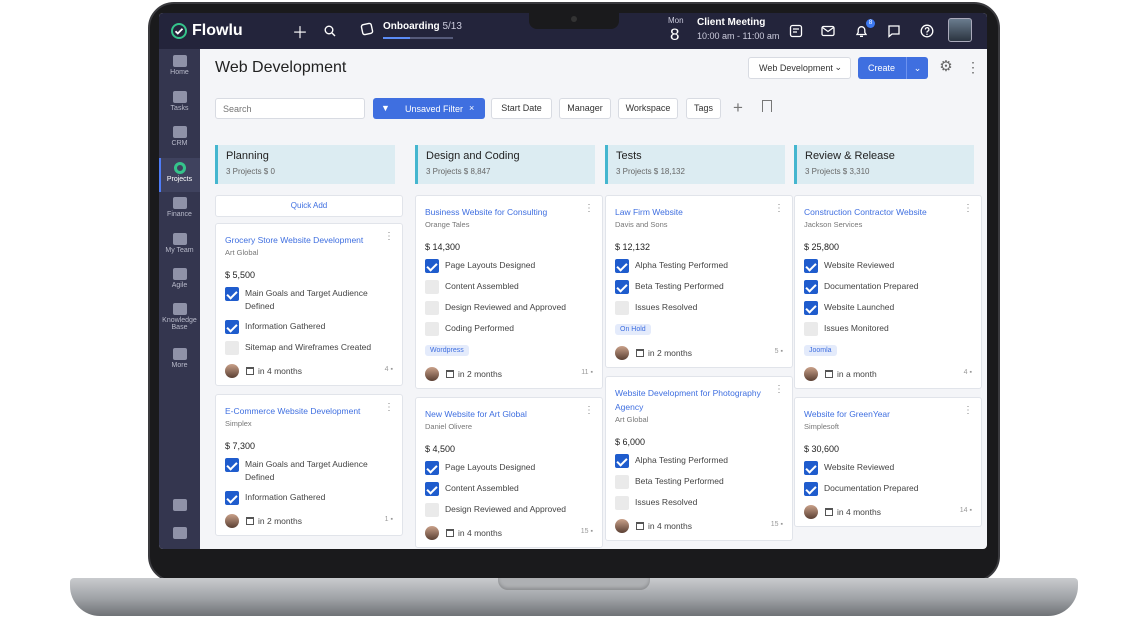 The width and height of the screenshot is (1148, 636). What do you see at coordinates (309, 240) in the screenshot?
I see `card-title: Grocery Store Website Development` at bounding box center [309, 240].